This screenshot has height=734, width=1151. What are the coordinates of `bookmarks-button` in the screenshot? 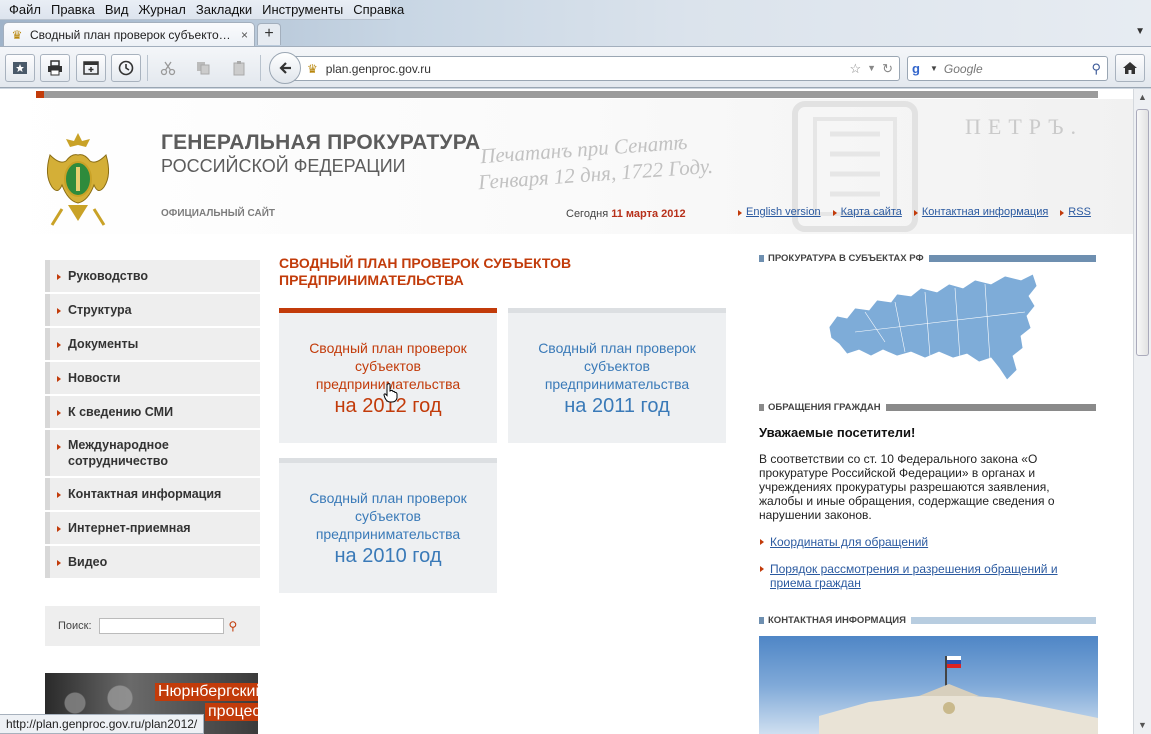 It's located at (20, 68).